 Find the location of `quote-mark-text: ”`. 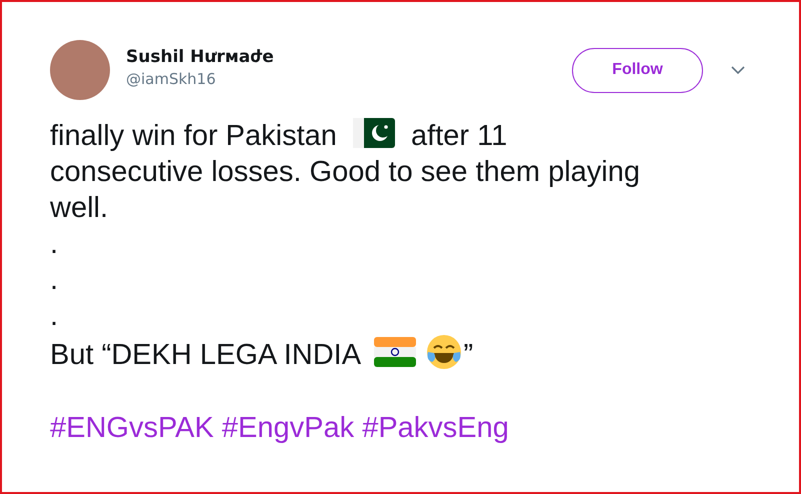

quote-mark-text: ” is located at coordinates (469, 355).